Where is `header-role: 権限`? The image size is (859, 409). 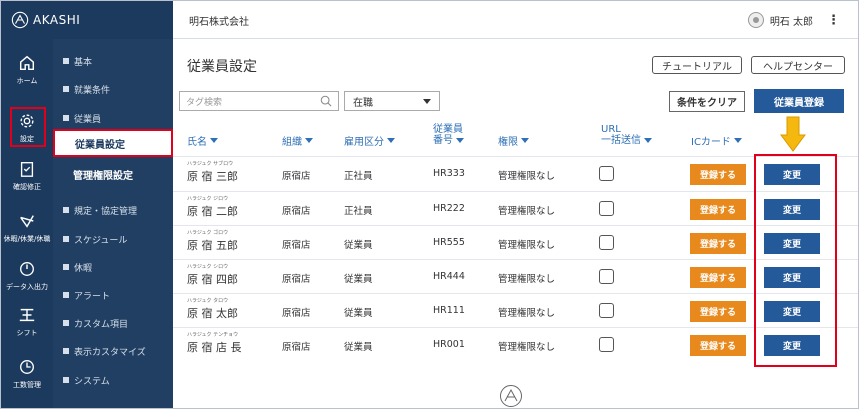
header-role: 権限 is located at coordinates (513, 140).